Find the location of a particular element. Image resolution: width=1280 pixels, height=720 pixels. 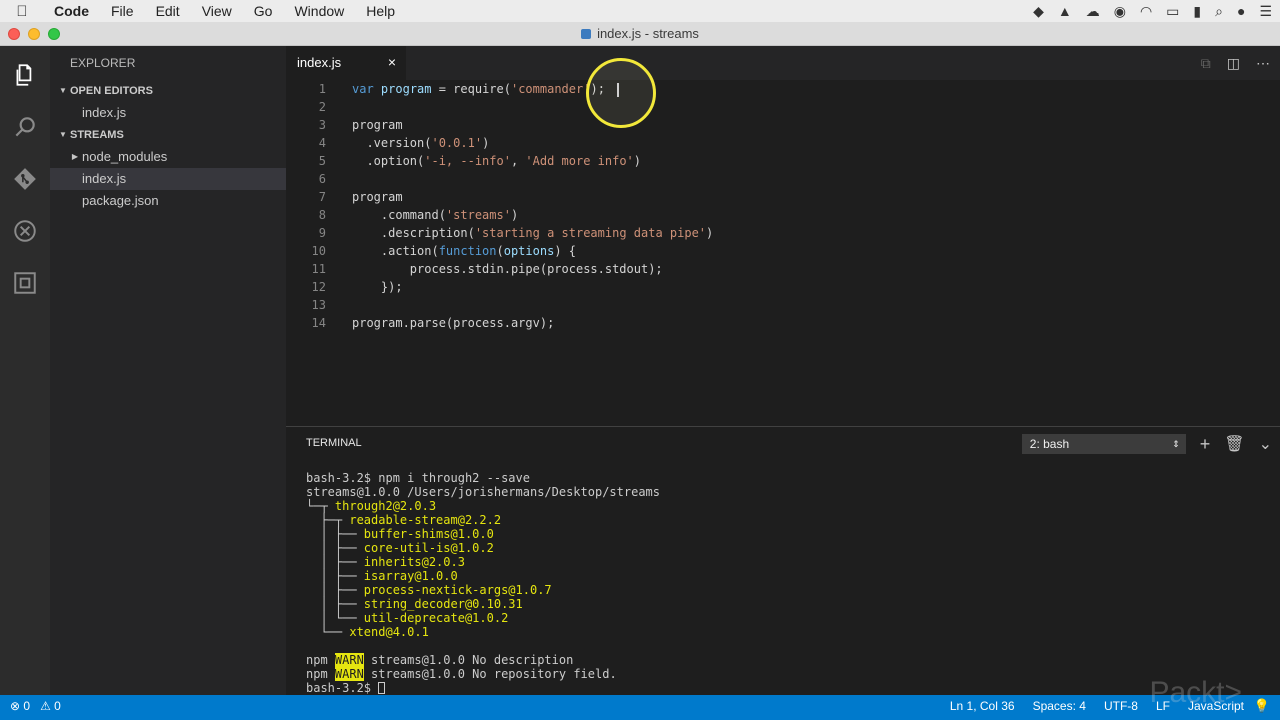

explorer-icon is located at coordinates (25, 75).